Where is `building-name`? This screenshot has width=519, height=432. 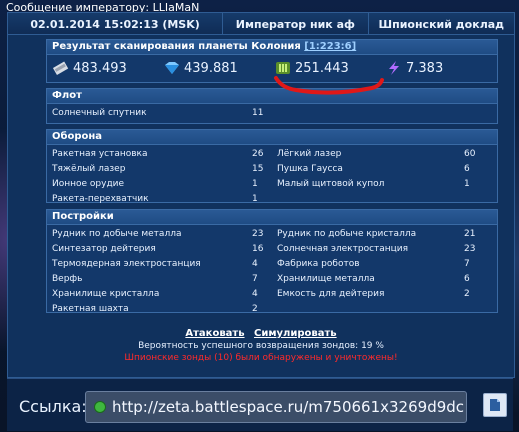 building-name is located at coordinates (370, 309).